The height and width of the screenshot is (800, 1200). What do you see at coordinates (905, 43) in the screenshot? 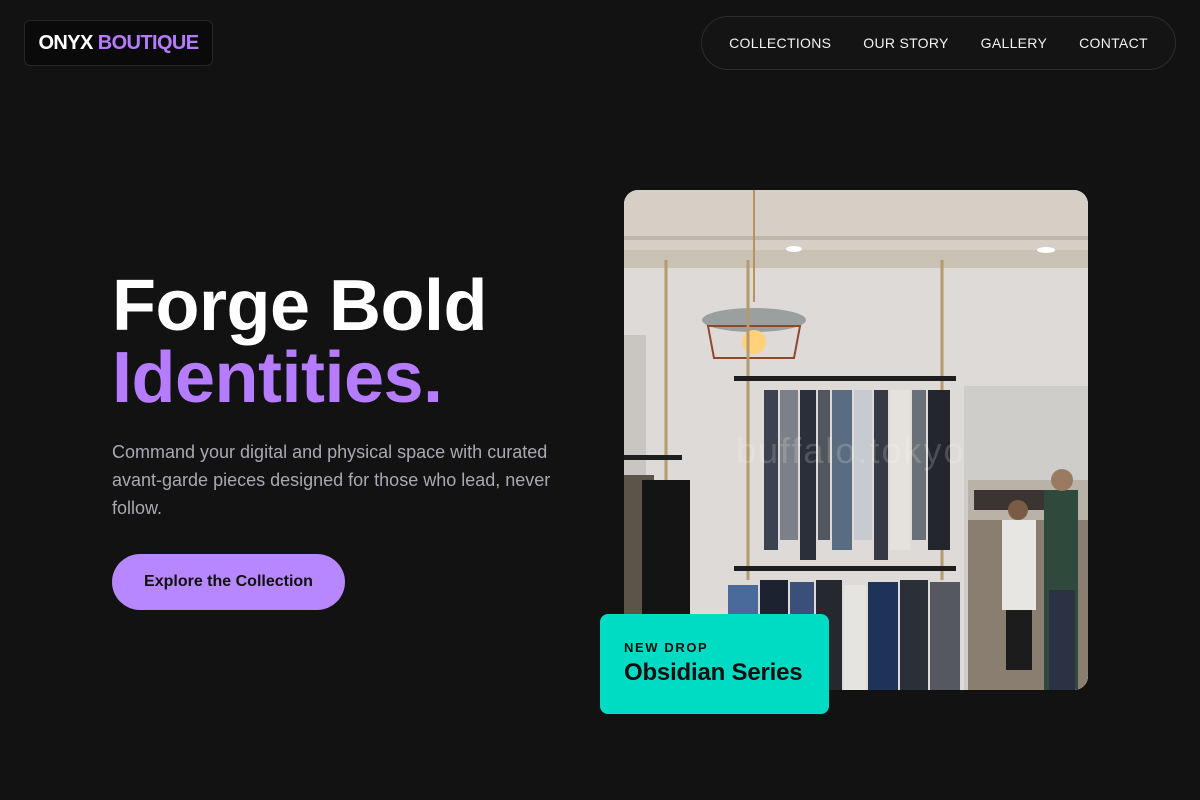
I see `nav-link-our-story: OUR STORY` at bounding box center [905, 43].